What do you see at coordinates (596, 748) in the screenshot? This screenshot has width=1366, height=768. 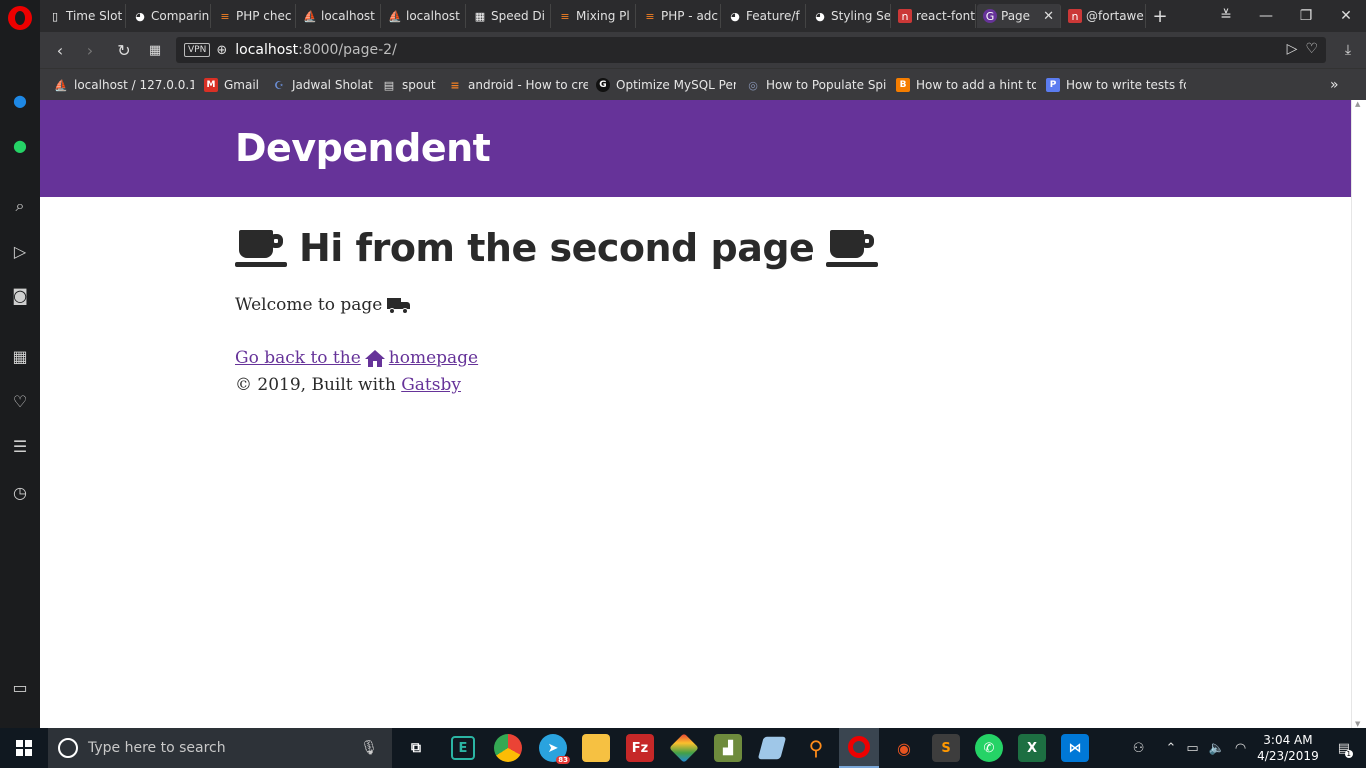 I see `file-explorer-icon` at bounding box center [596, 748].